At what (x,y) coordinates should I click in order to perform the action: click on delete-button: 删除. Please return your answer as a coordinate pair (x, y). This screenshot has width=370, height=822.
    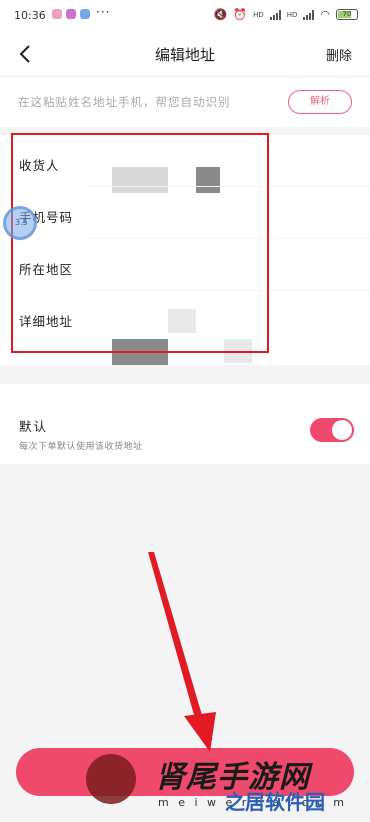
    Looking at the image, I should click on (339, 54).